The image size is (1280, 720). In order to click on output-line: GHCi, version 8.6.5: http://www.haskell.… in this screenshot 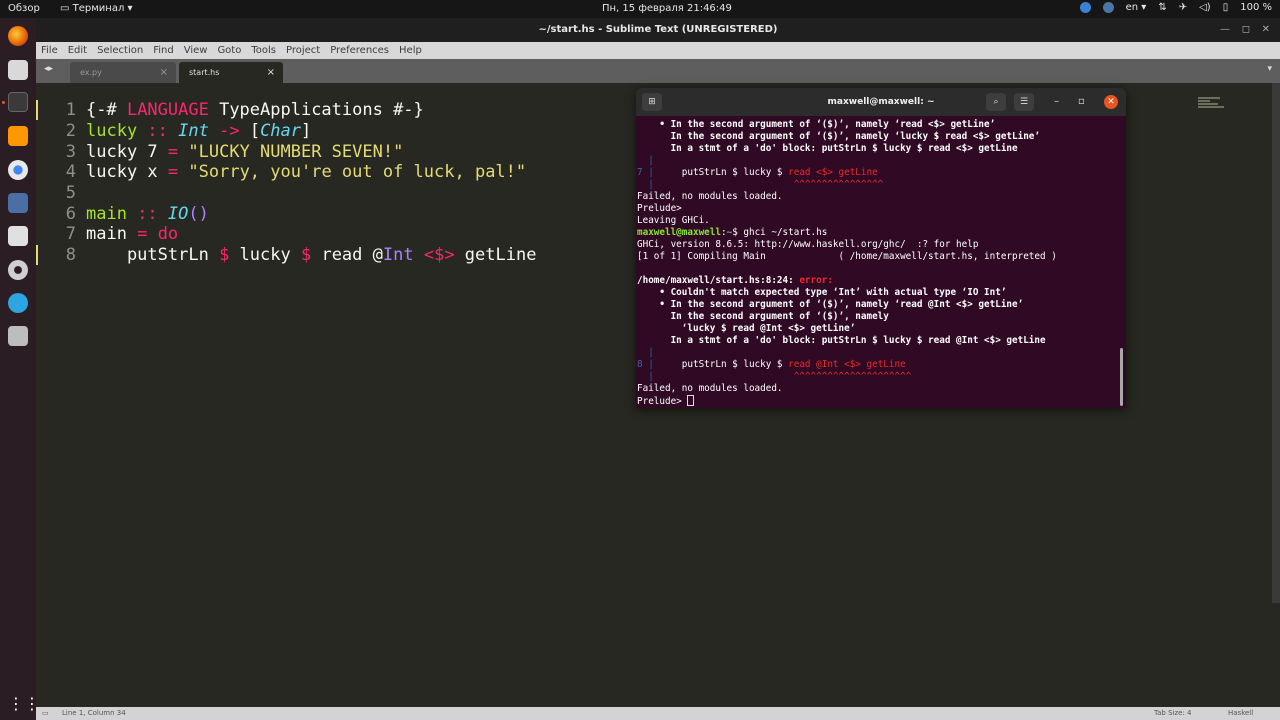, I will do `click(808, 244)`.